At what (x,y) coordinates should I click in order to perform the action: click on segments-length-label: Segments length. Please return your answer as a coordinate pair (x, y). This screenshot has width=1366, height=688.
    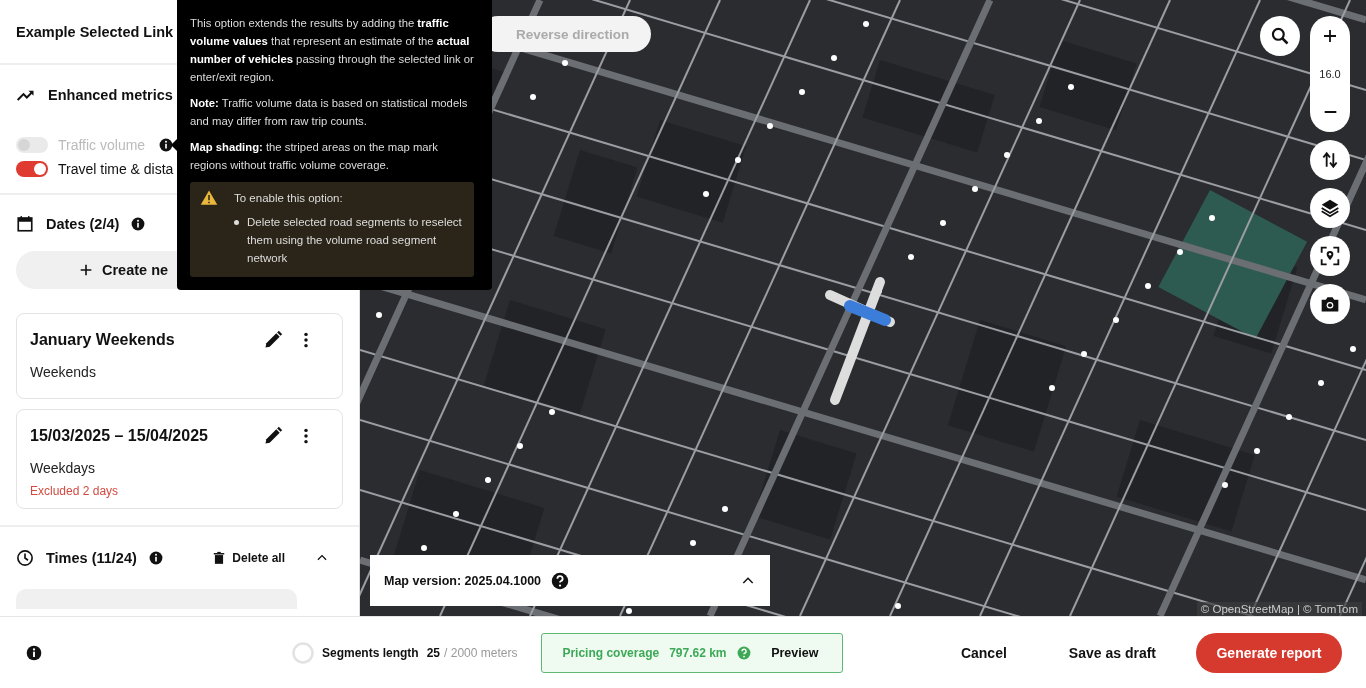
    Looking at the image, I should click on (370, 652).